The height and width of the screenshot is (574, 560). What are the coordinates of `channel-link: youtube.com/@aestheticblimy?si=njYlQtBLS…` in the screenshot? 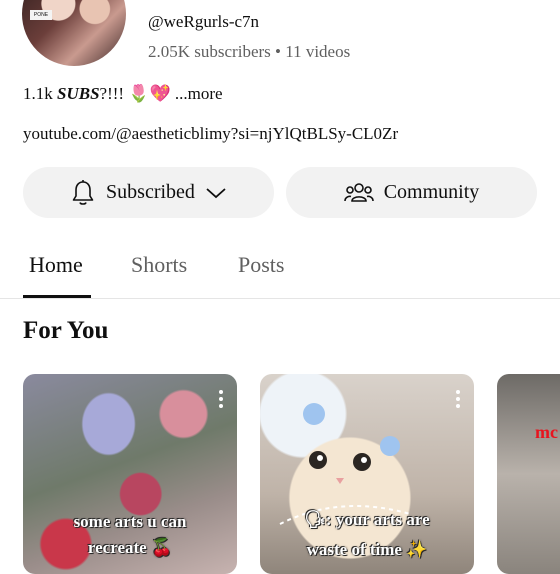 It's located at (210, 134).